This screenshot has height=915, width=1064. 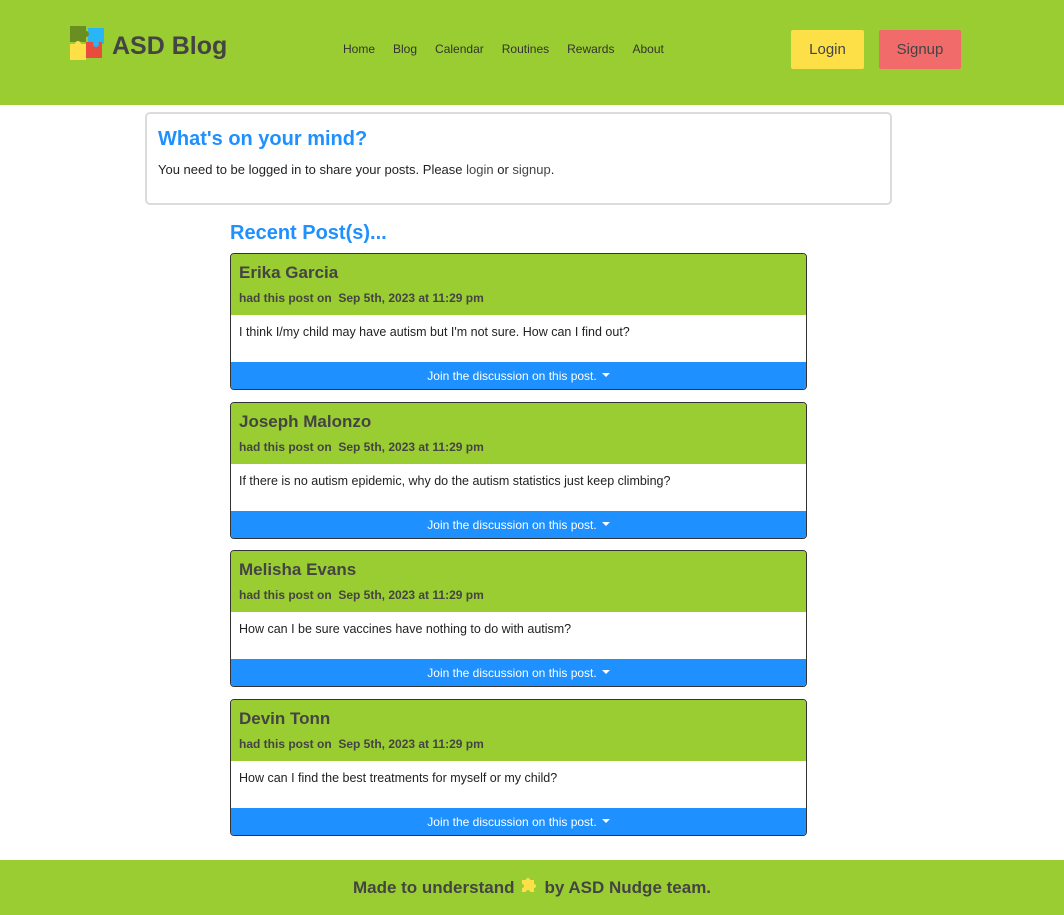 What do you see at coordinates (525, 49) in the screenshot?
I see `nav-routines: Routines` at bounding box center [525, 49].